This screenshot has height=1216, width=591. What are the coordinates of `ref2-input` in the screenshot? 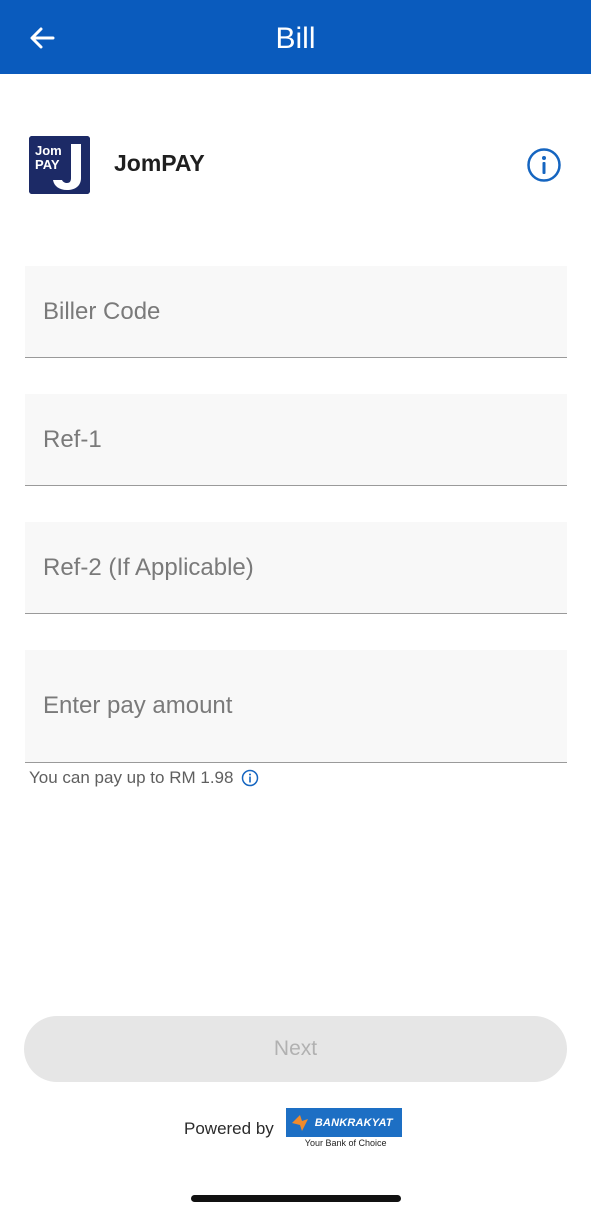 It's located at (293, 567).